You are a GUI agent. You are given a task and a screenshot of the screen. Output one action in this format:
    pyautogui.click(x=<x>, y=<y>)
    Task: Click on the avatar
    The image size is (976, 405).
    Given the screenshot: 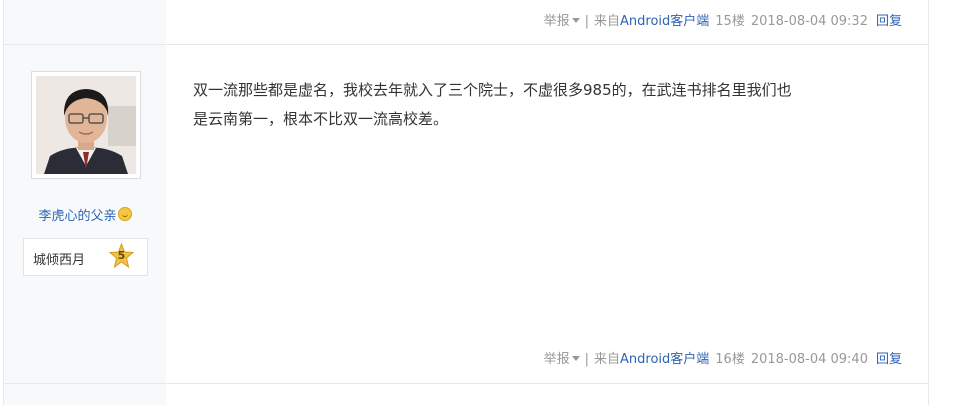 What is the action you would take?
    pyautogui.click(x=86, y=125)
    